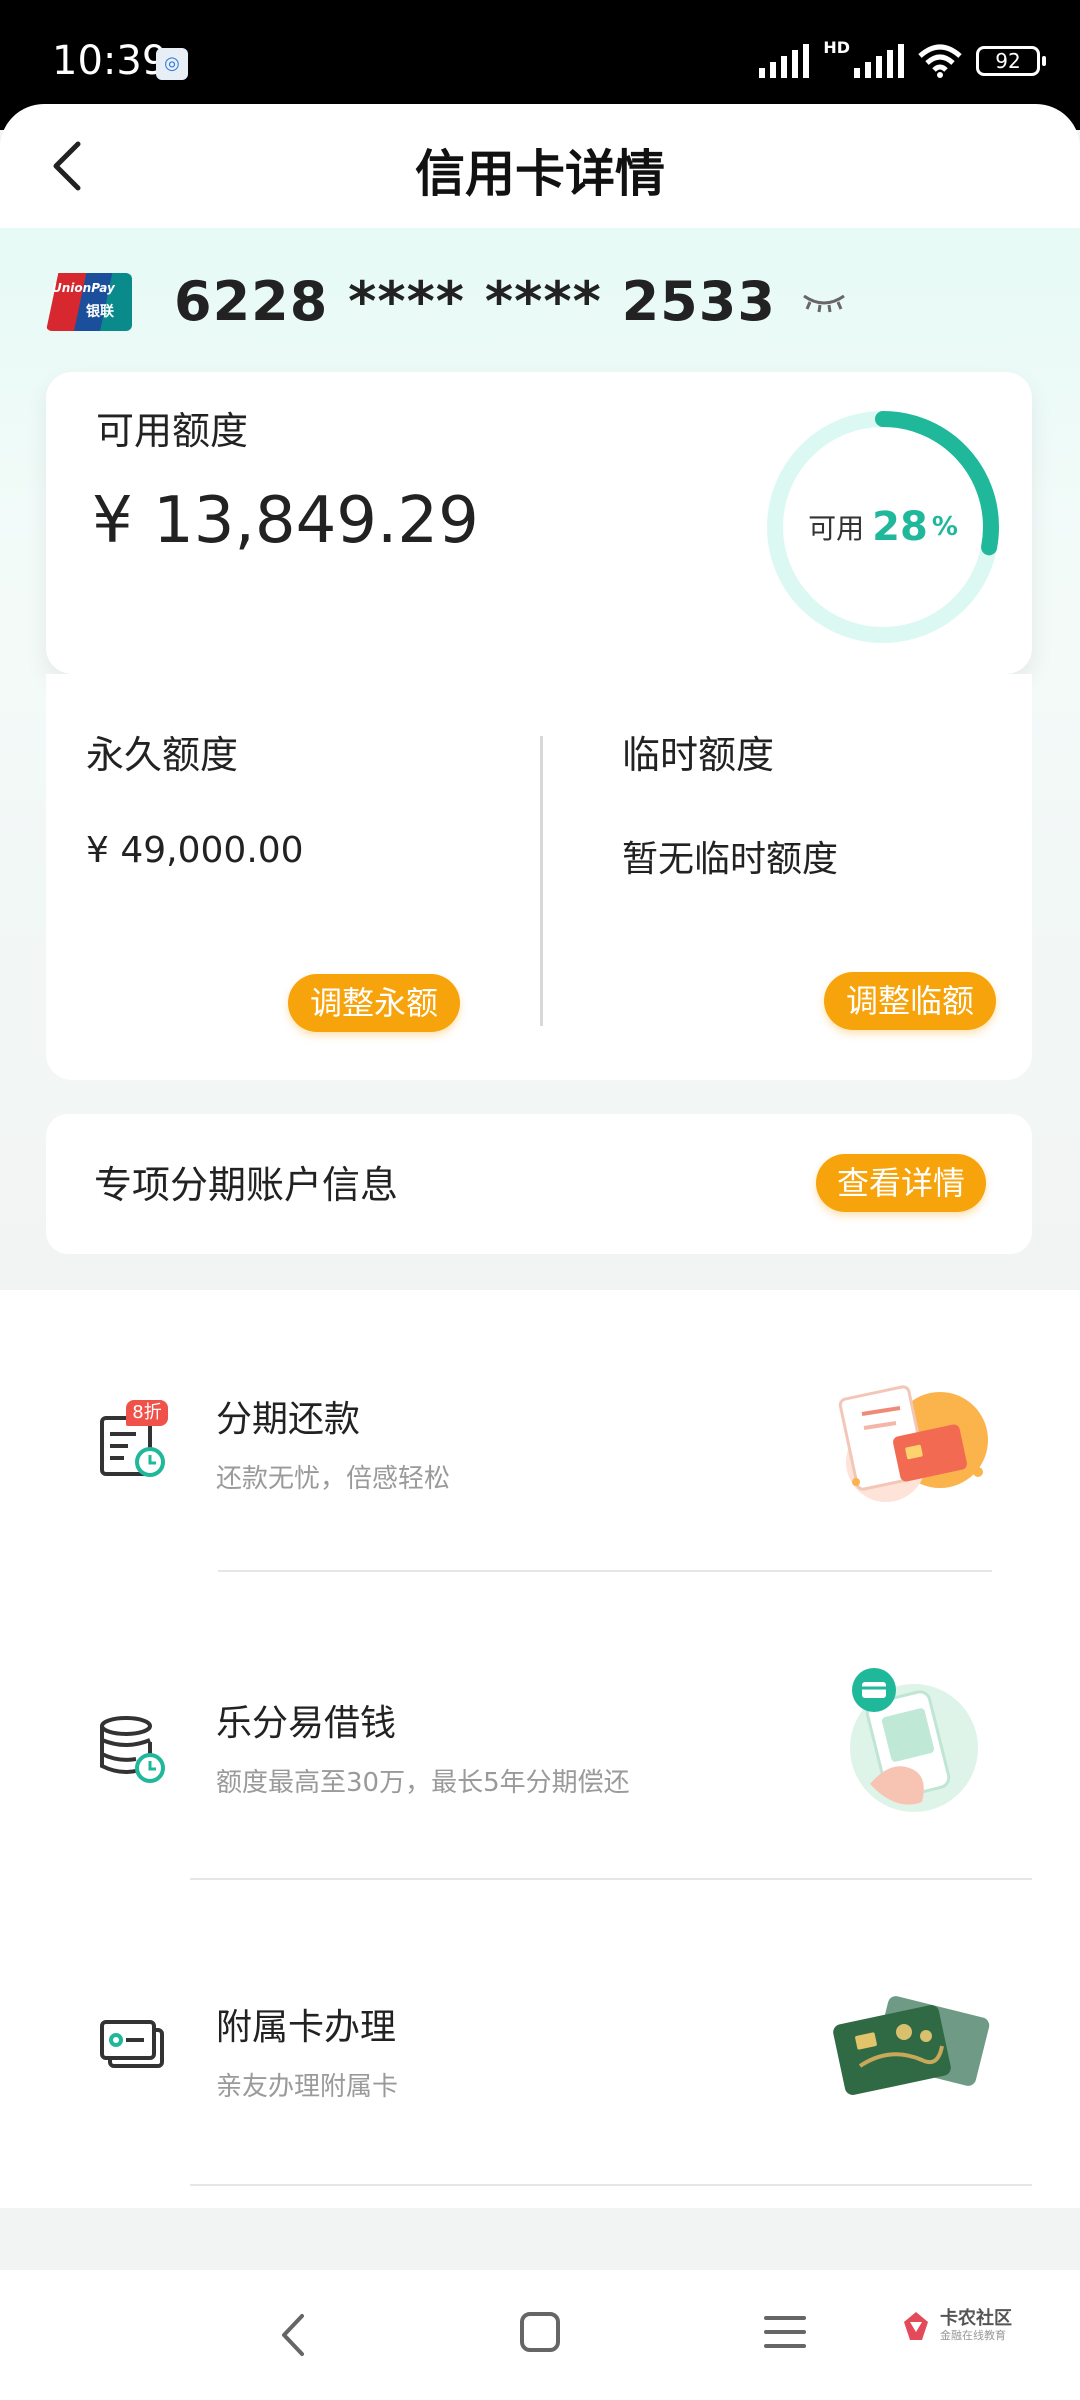 Image resolution: width=1080 pixels, height=2400 pixels. Describe the element at coordinates (540, 2332) in the screenshot. I see `nav-home-icon` at that location.